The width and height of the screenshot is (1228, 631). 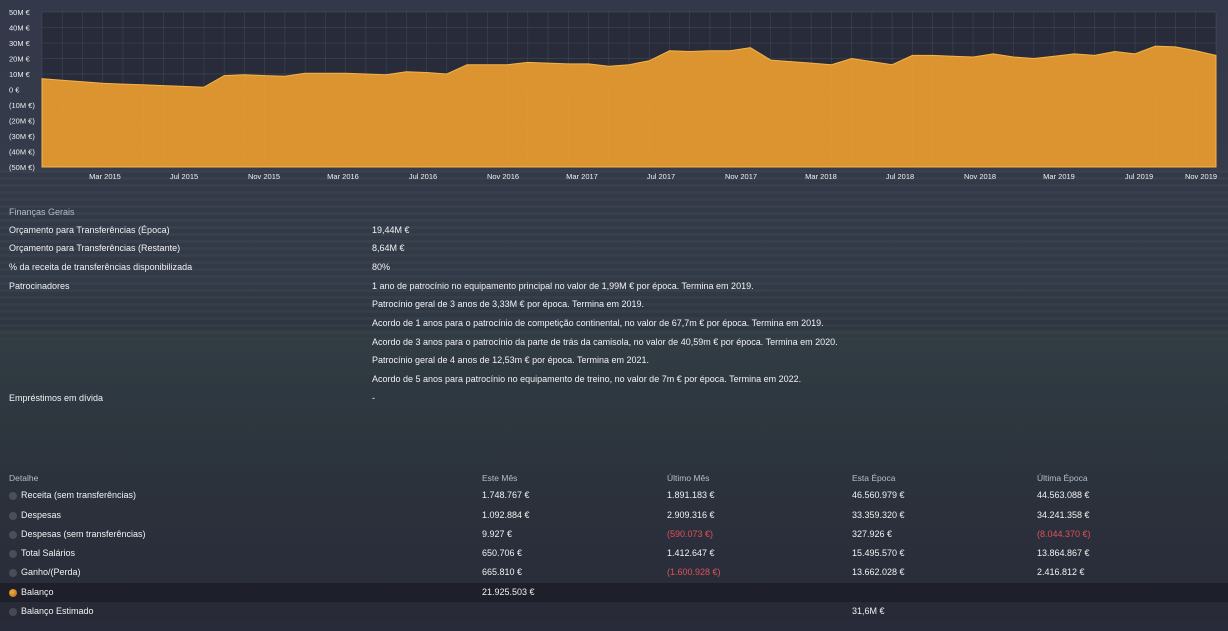 What do you see at coordinates (56, 398) in the screenshot?
I see `loans-label: Empréstimos em dívida` at bounding box center [56, 398].